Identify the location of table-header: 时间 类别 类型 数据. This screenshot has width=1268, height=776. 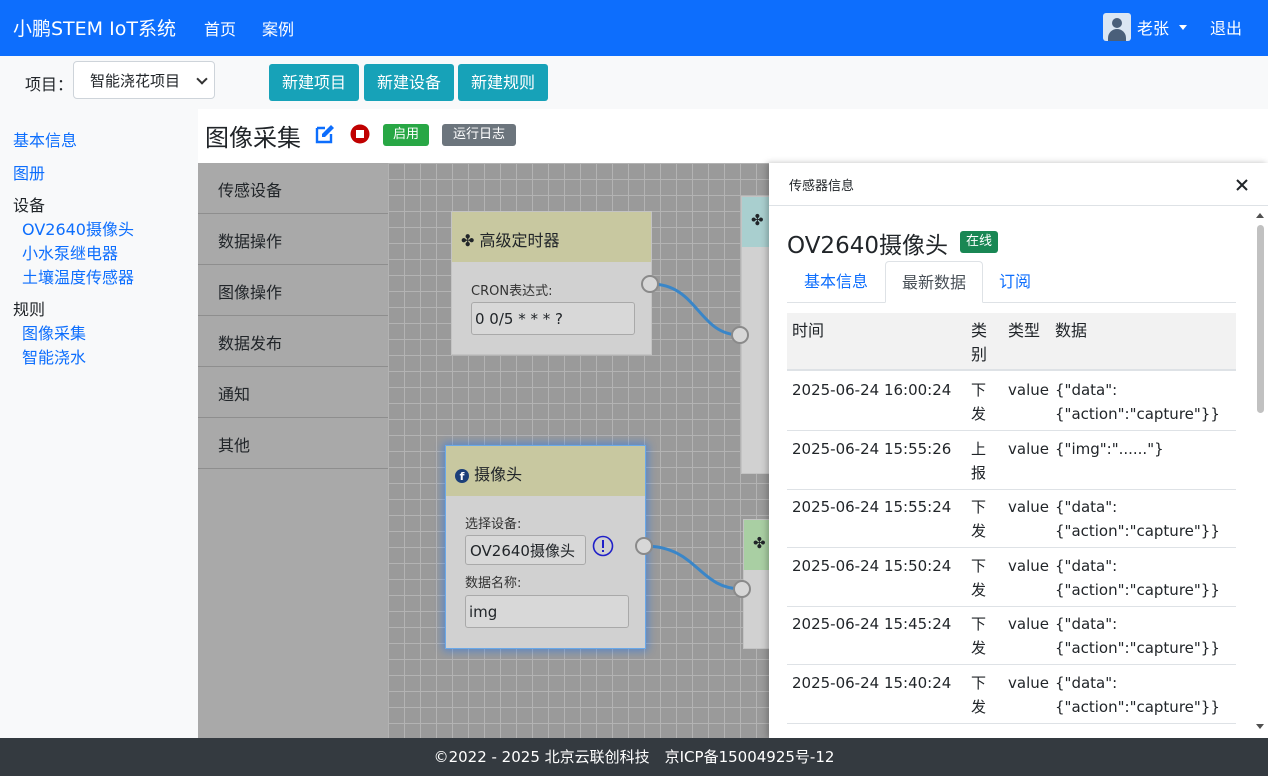
(1011, 342).